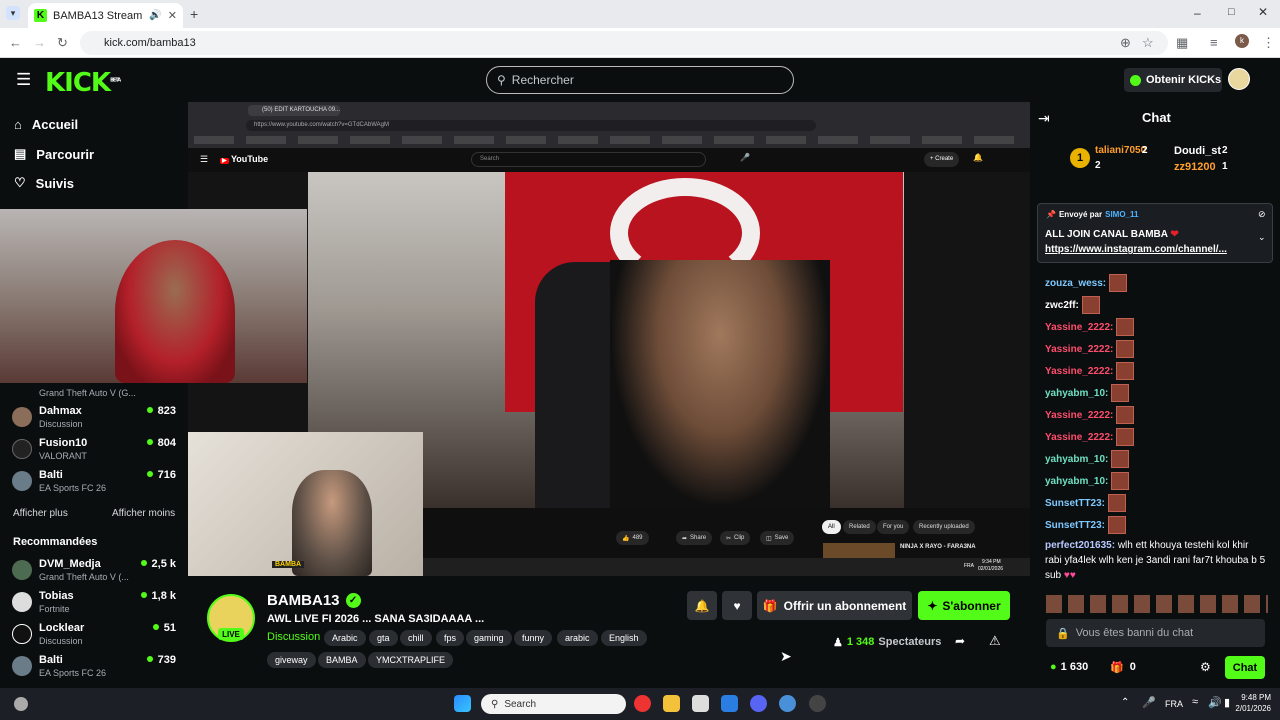 This screenshot has height=720, width=1280. I want to click on tag: chill, so click(416, 638).